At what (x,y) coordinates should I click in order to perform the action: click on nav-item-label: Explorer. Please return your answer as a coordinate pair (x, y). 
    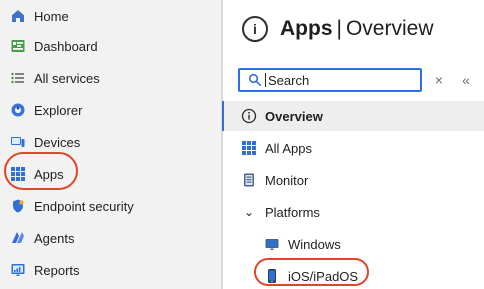
    Looking at the image, I should click on (58, 110).